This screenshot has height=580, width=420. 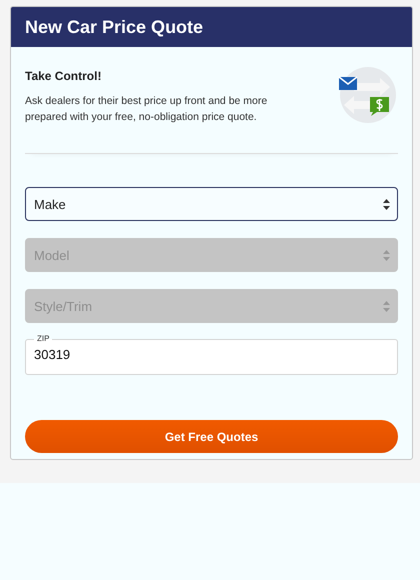 What do you see at coordinates (63, 76) in the screenshot?
I see `intro-heading: Take Control!` at bounding box center [63, 76].